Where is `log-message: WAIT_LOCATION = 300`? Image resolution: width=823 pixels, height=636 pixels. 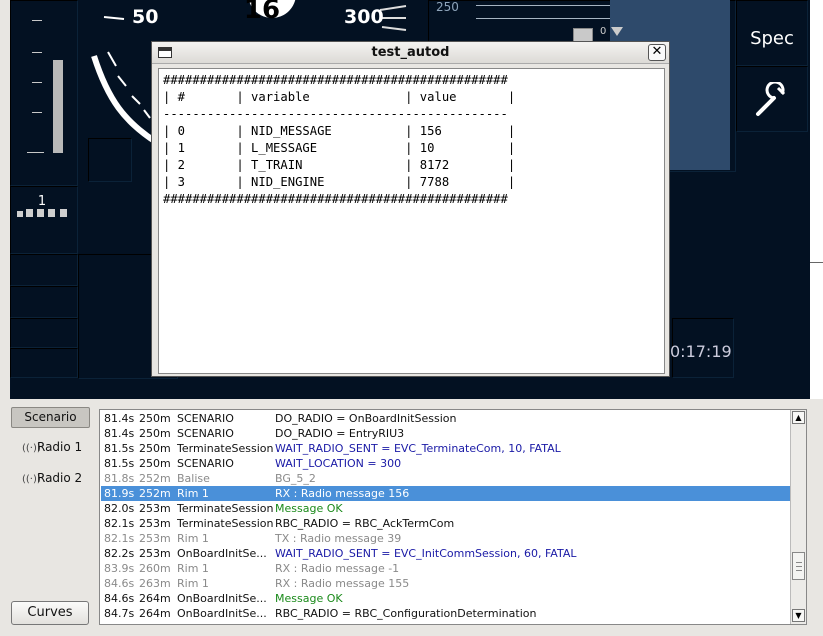 log-message: WAIT_LOCATION = 300 is located at coordinates (338, 463).